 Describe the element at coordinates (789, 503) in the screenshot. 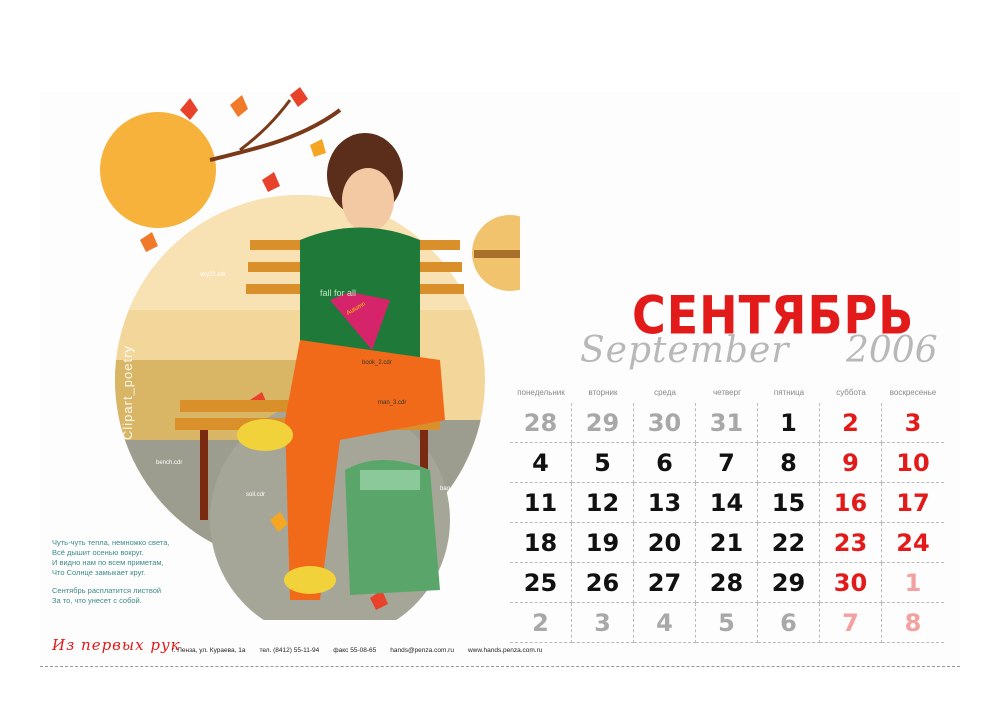

I see `day-cell: 15` at that location.